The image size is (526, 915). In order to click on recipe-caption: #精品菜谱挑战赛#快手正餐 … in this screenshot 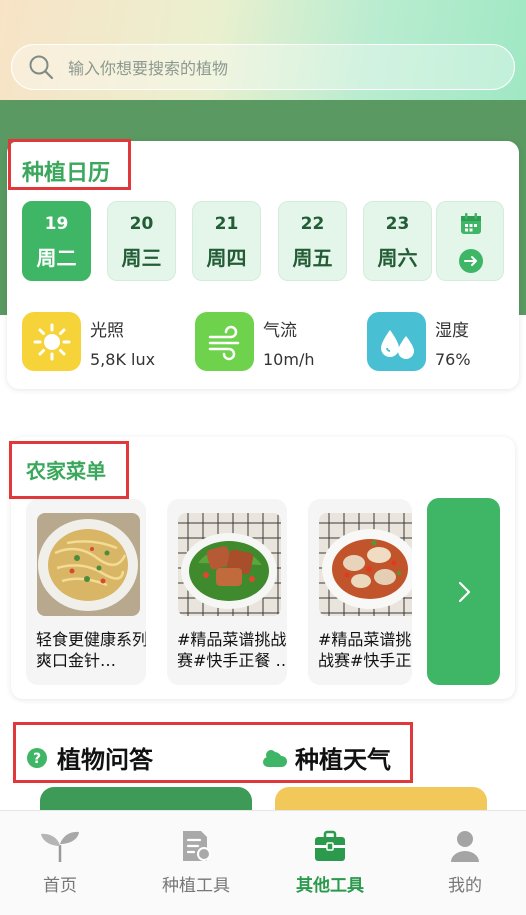, I will do `click(232, 650)`.